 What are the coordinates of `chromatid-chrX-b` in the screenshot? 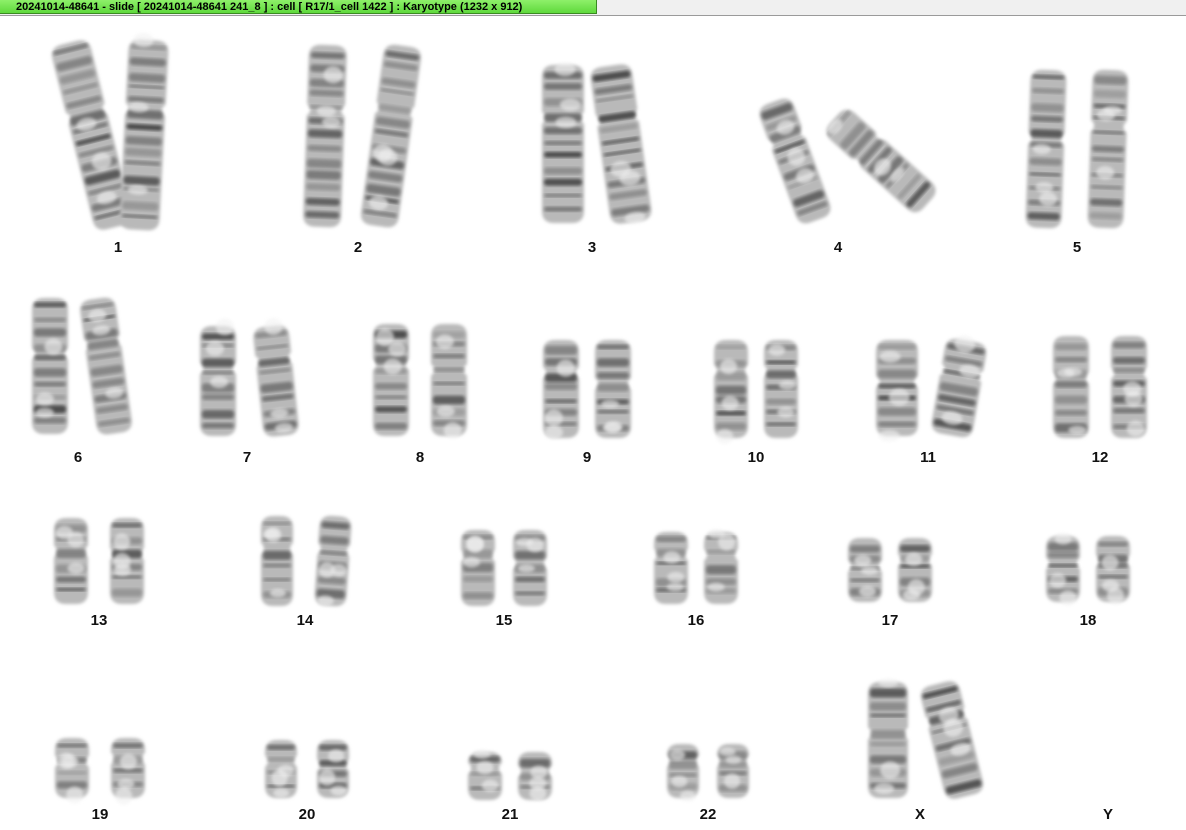 It's located at (952, 740).